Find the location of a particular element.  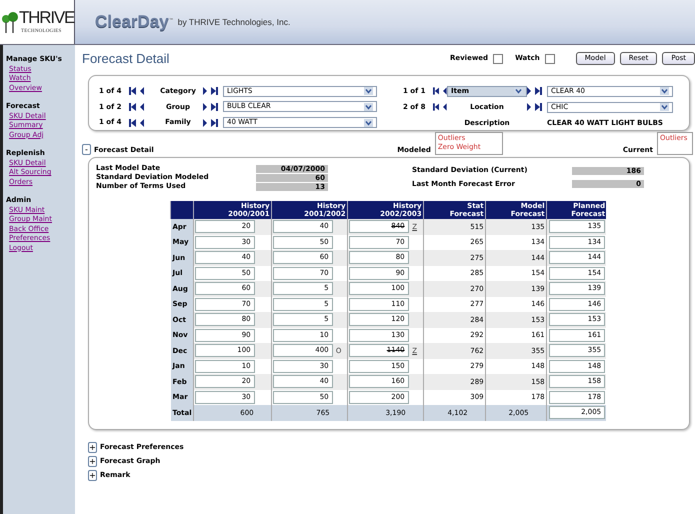

trees-icon is located at coordinates (10, 22).